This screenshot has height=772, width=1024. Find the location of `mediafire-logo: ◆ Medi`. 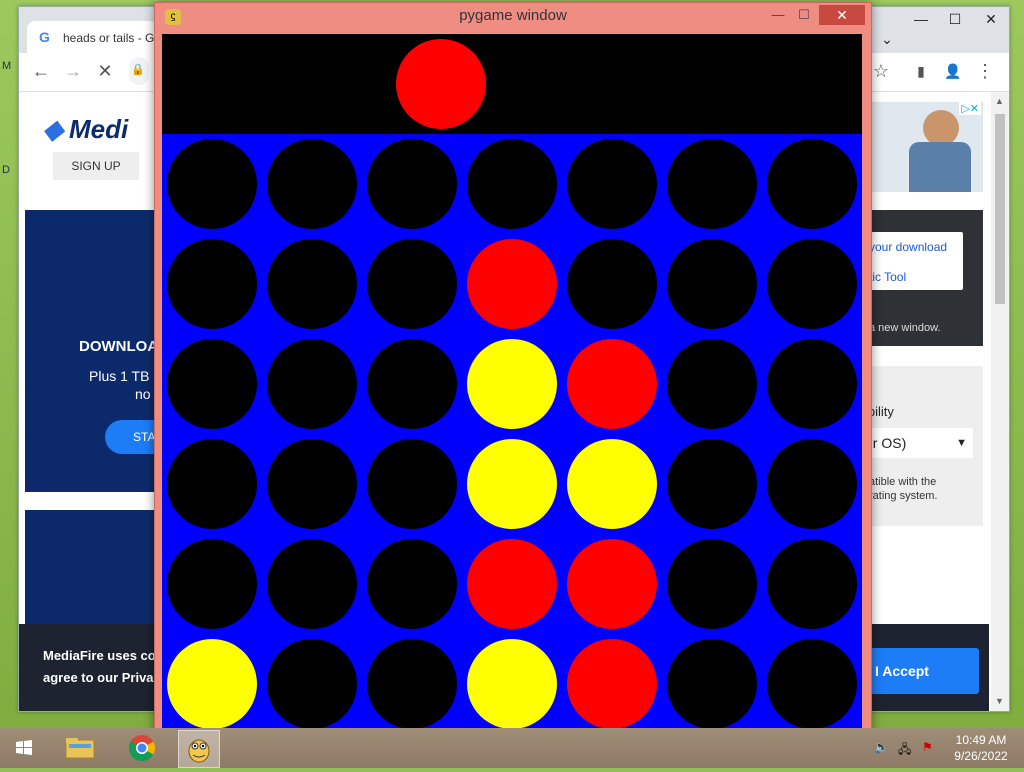

mediafire-logo: ◆ Medi is located at coordinates (85, 129).